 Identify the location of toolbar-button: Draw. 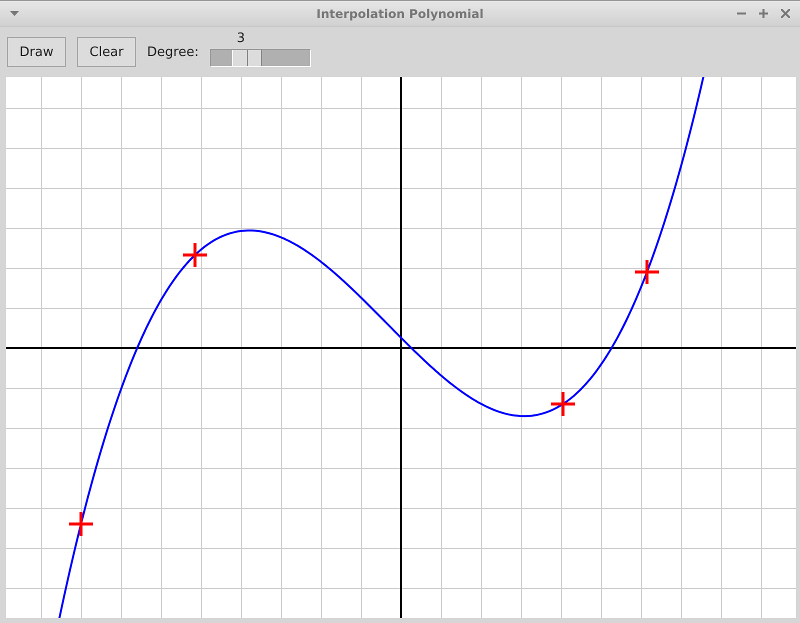
(36, 52).